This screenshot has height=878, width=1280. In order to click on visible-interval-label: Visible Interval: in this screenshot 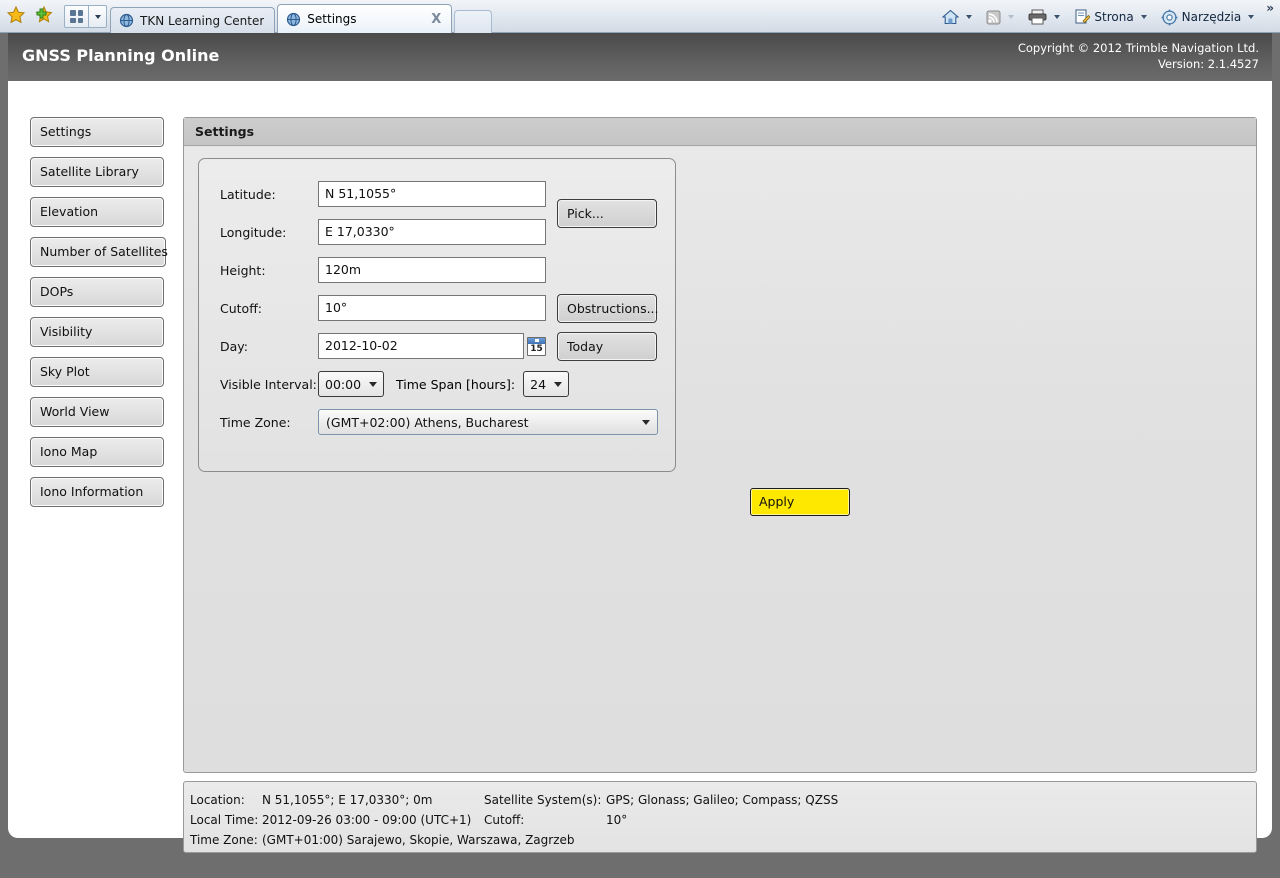, I will do `click(268, 384)`.